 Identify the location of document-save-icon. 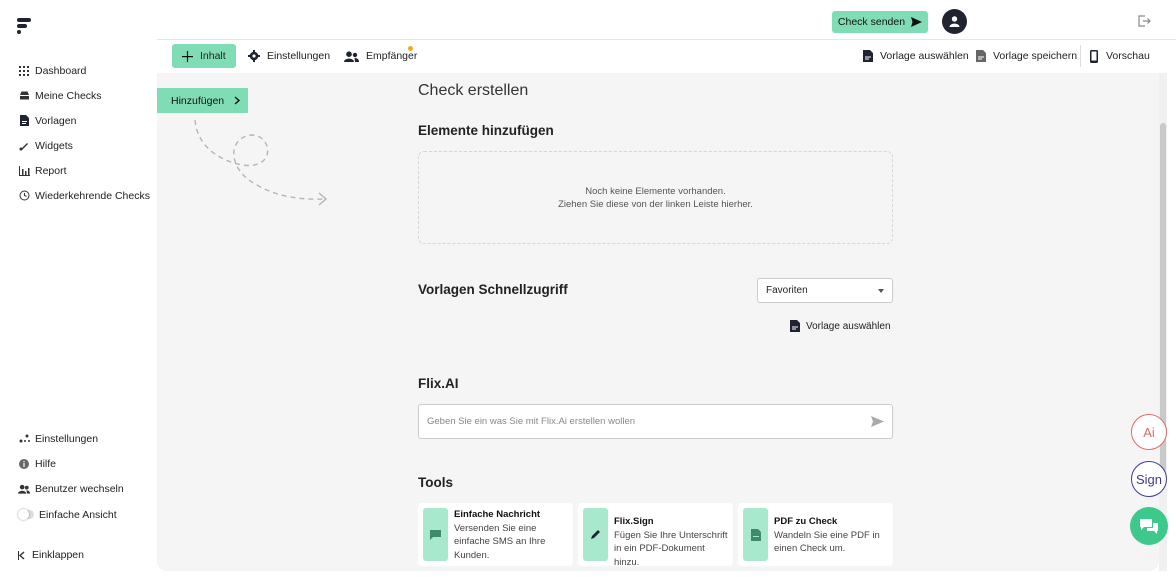
(981, 56).